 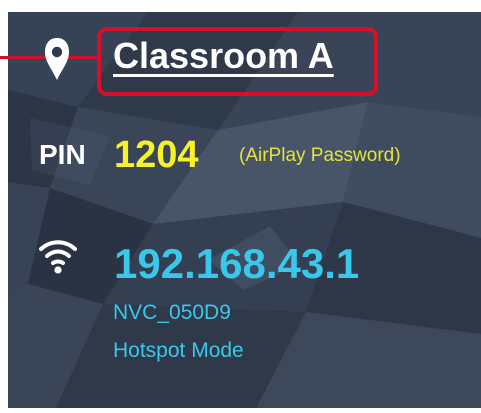 What do you see at coordinates (237, 263) in the screenshot?
I see `ip-address: 192.168.43.1` at bounding box center [237, 263].